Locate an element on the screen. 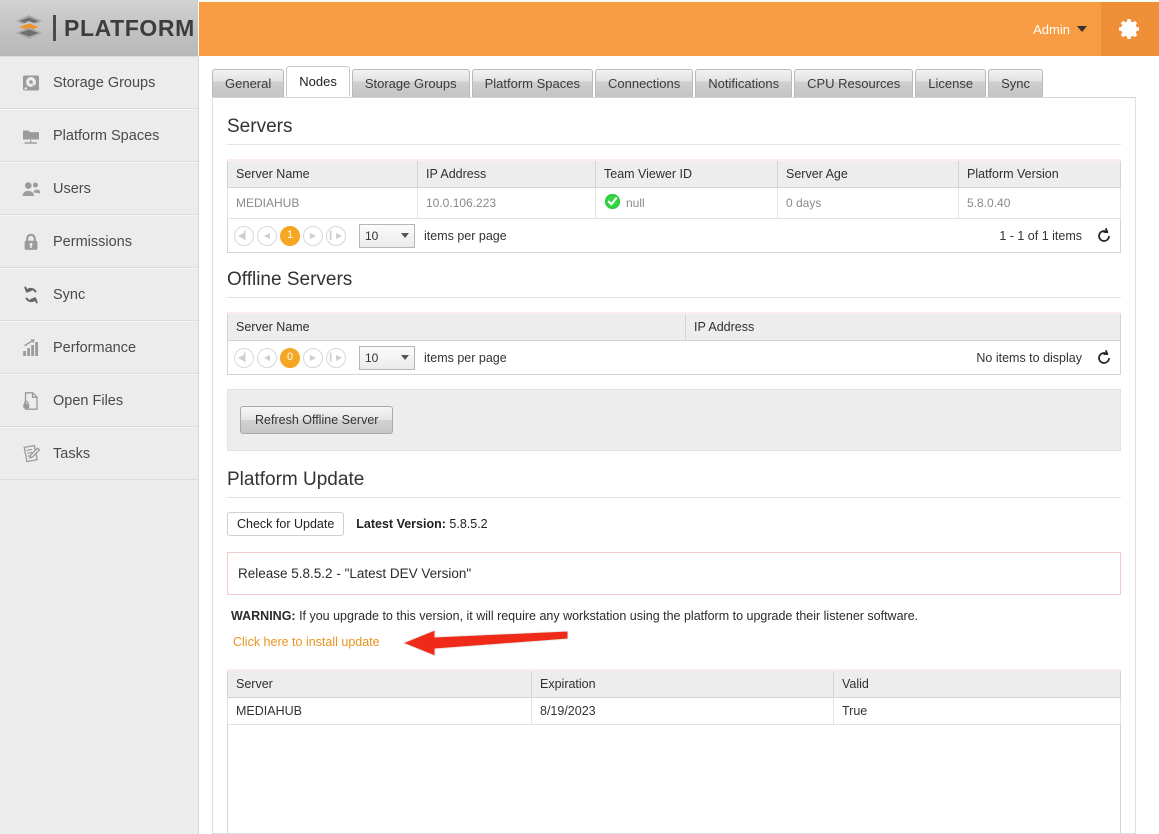 Image resolution: width=1159 pixels, height=834 pixels. admin-menu-label: Admin is located at coordinates (1051, 29).